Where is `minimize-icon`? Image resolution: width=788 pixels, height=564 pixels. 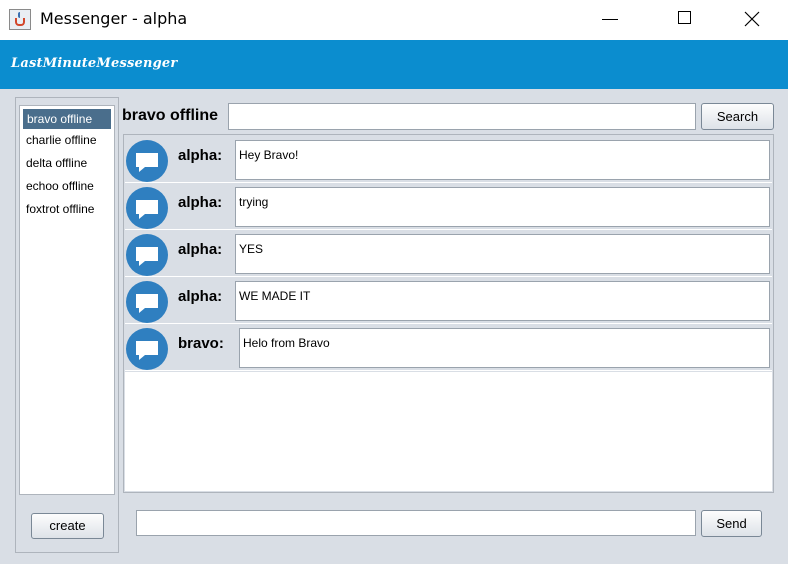 minimize-icon is located at coordinates (611, 19).